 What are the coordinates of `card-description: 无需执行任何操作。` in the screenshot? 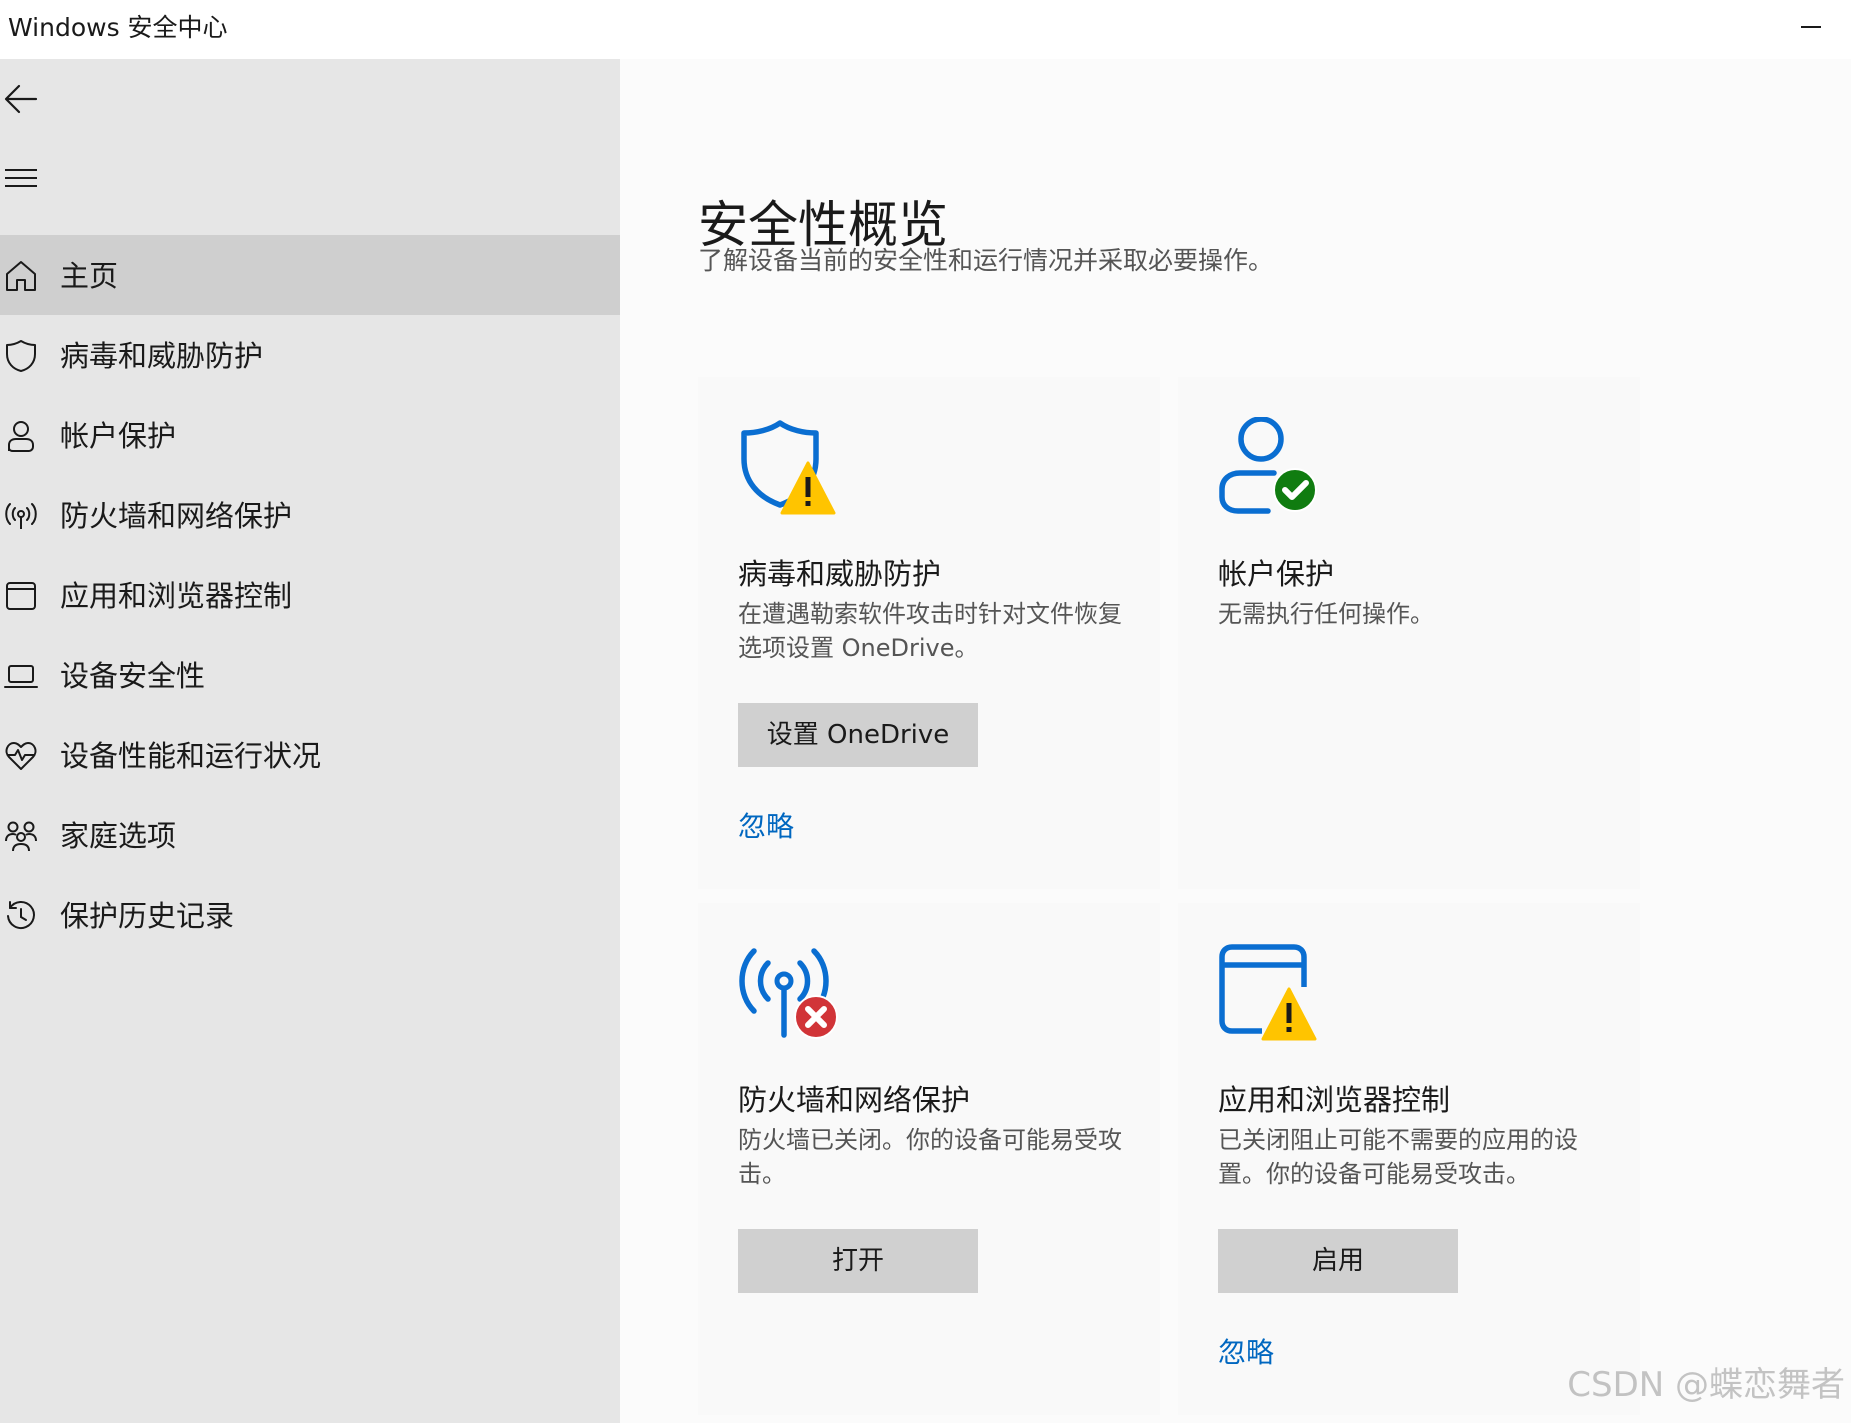 It's located at (1326, 614).